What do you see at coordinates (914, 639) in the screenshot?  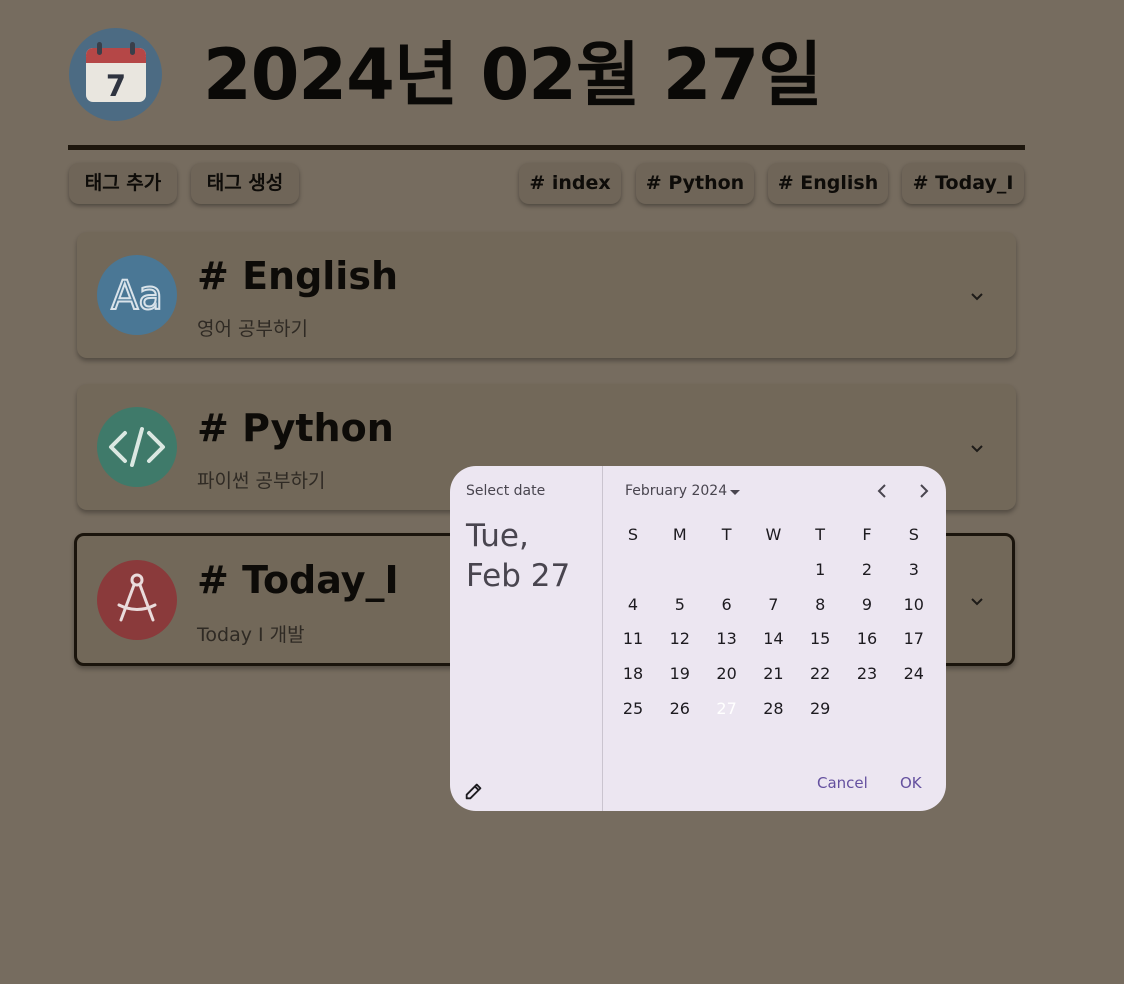 I see `calendar-day: 17` at bounding box center [914, 639].